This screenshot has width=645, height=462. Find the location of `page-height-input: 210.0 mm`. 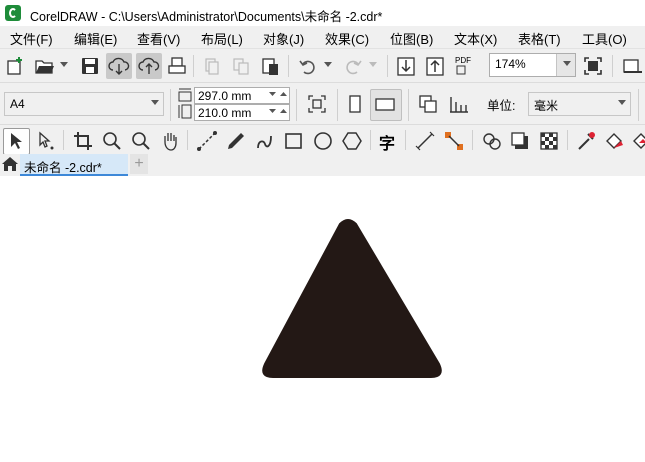

page-height-input: 210.0 mm is located at coordinates (242, 112).